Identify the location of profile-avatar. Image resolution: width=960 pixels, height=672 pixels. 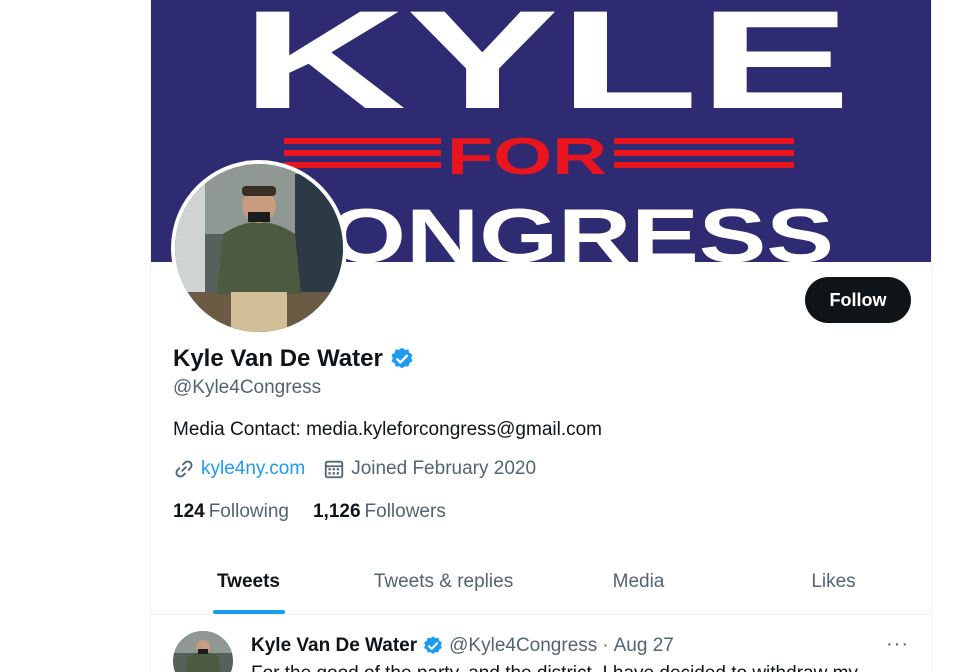
(259, 248).